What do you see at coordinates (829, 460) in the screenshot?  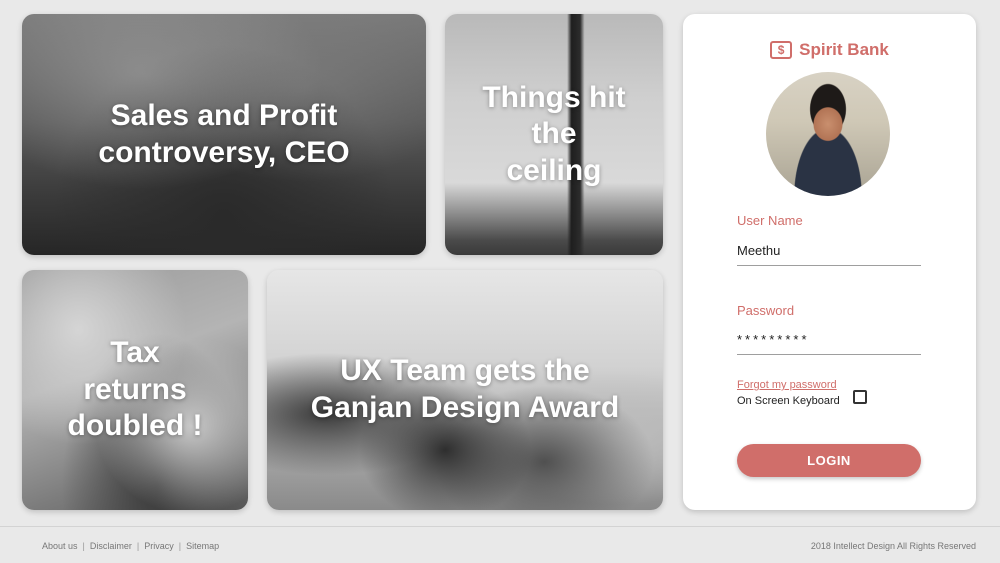 I see `login-button: LOGIN` at bounding box center [829, 460].